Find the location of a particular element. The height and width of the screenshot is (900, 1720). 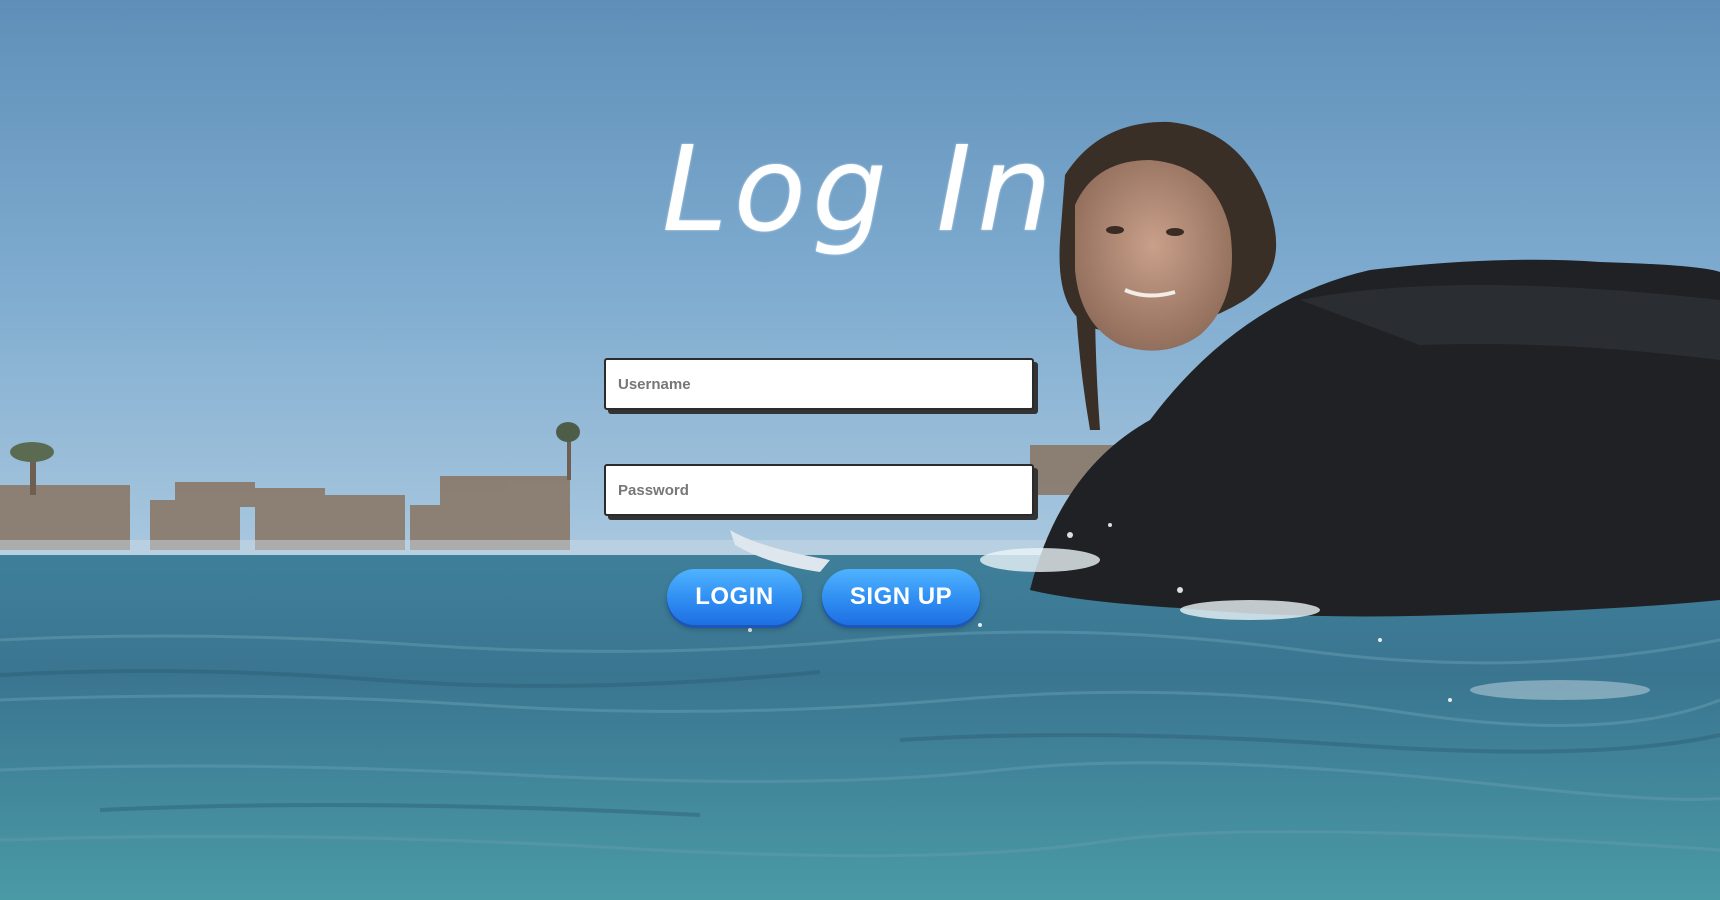

username-input is located at coordinates (824, 384).